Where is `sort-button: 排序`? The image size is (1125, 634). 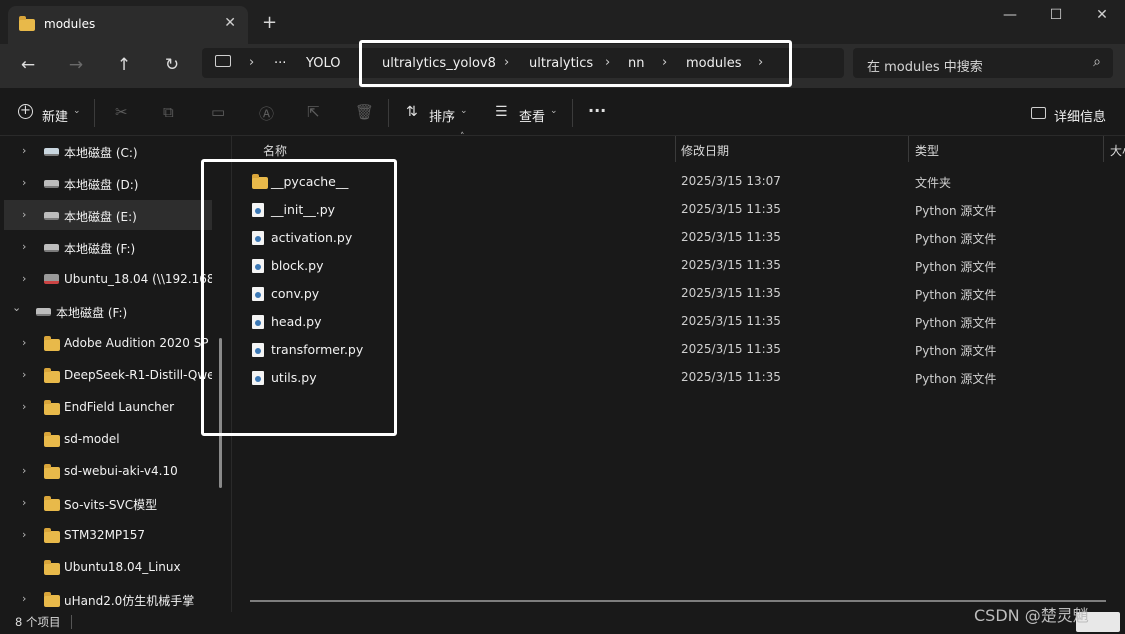 sort-button: 排序 is located at coordinates (442, 115).